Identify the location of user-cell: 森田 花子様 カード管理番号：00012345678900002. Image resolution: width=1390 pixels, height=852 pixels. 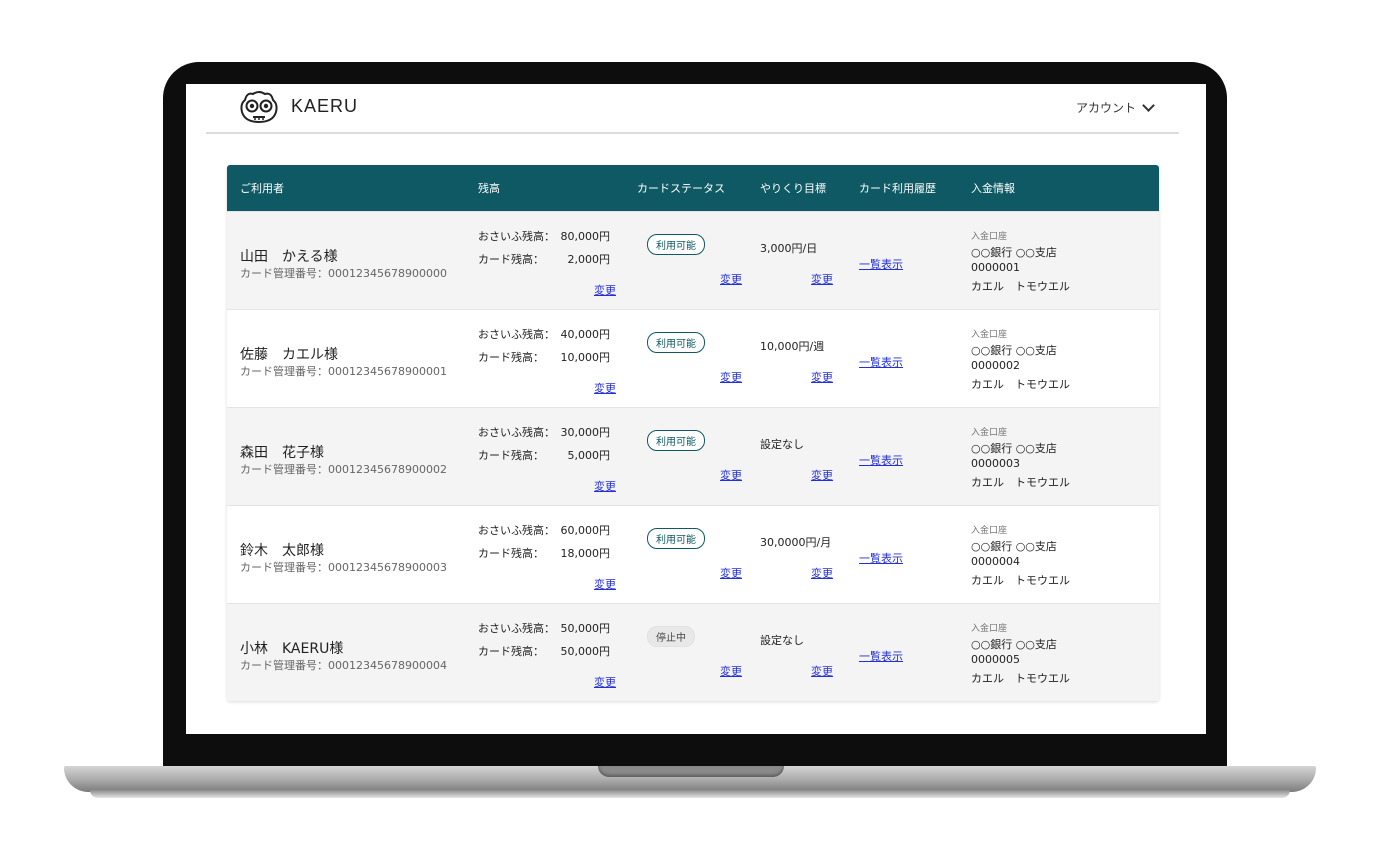
(352, 456).